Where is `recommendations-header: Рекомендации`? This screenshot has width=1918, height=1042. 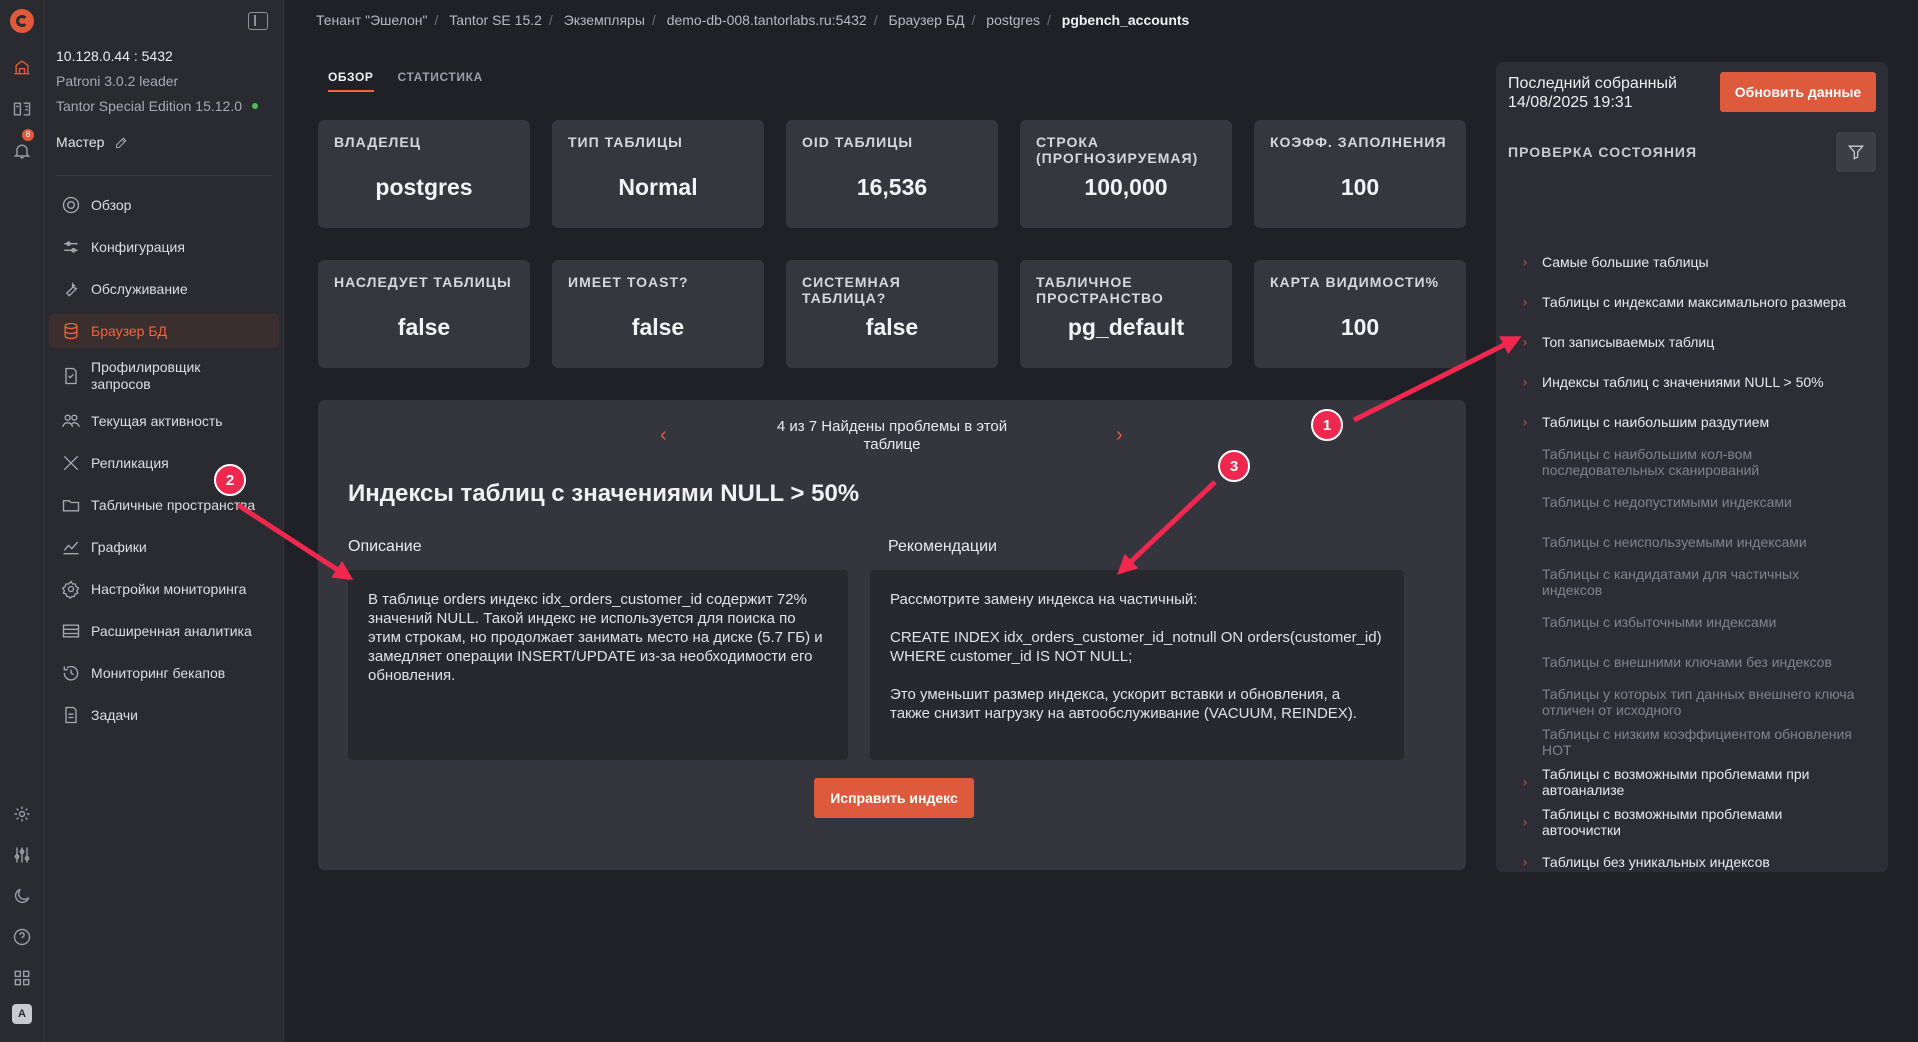
recommendations-header: Рекомендации is located at coordinates (942, 546).